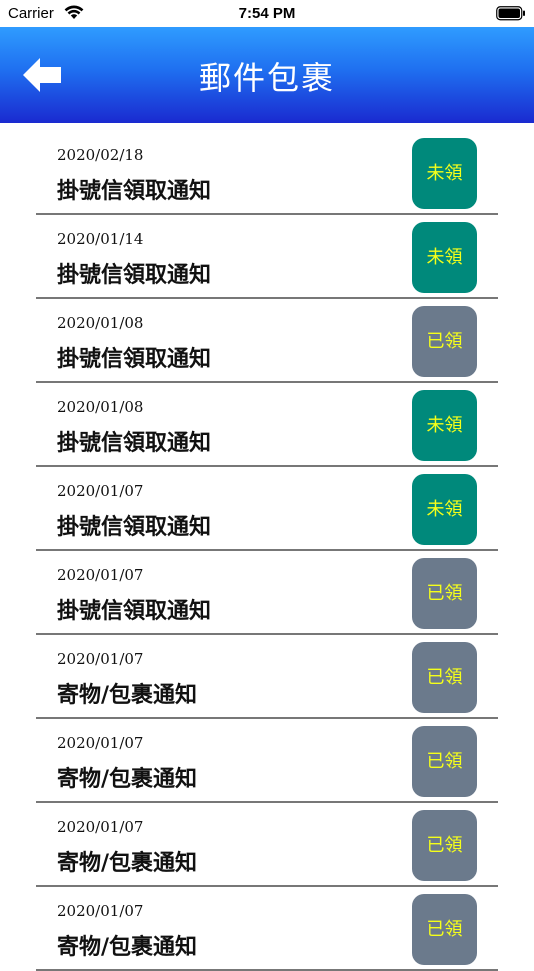 This screenshot has height=971, width=534. Describe the element at coordinates (267, 172) in the screenshot. I see `list-item: 2020/02/18 掛號信領取通知 未領` at that location.